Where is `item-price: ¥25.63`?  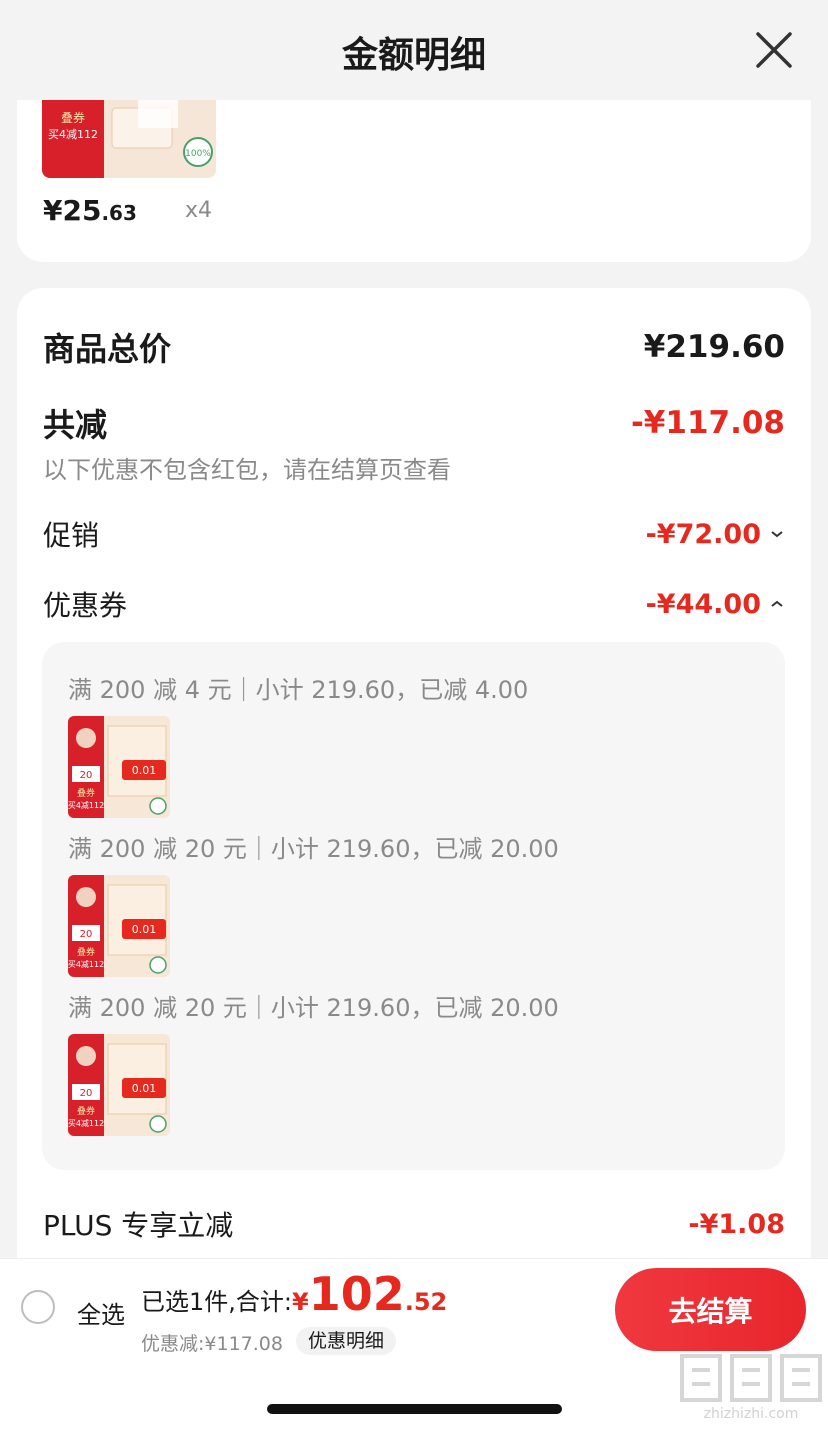 item-price: ¥25.63 is located at coordinates (90, 210).